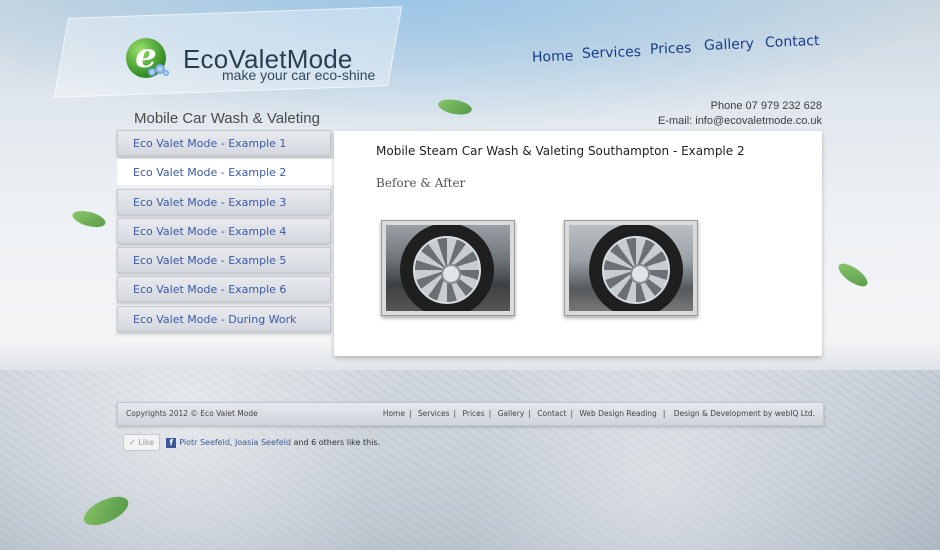  Describe the element at coordinates (617, 413) in the screenshot. I see `footer-link-web-design: Web Design Reading` at that location.